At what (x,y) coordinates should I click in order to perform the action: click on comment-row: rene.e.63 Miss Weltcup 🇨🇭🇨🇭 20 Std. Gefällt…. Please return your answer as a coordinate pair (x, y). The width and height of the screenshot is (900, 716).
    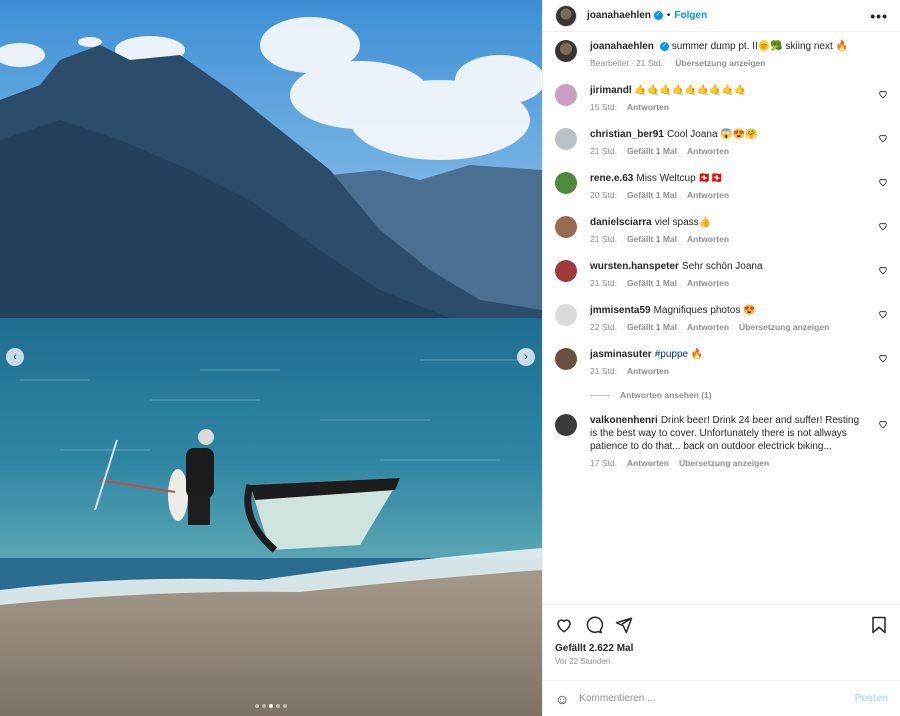
    Looking at the image, I should click on (721, 187).